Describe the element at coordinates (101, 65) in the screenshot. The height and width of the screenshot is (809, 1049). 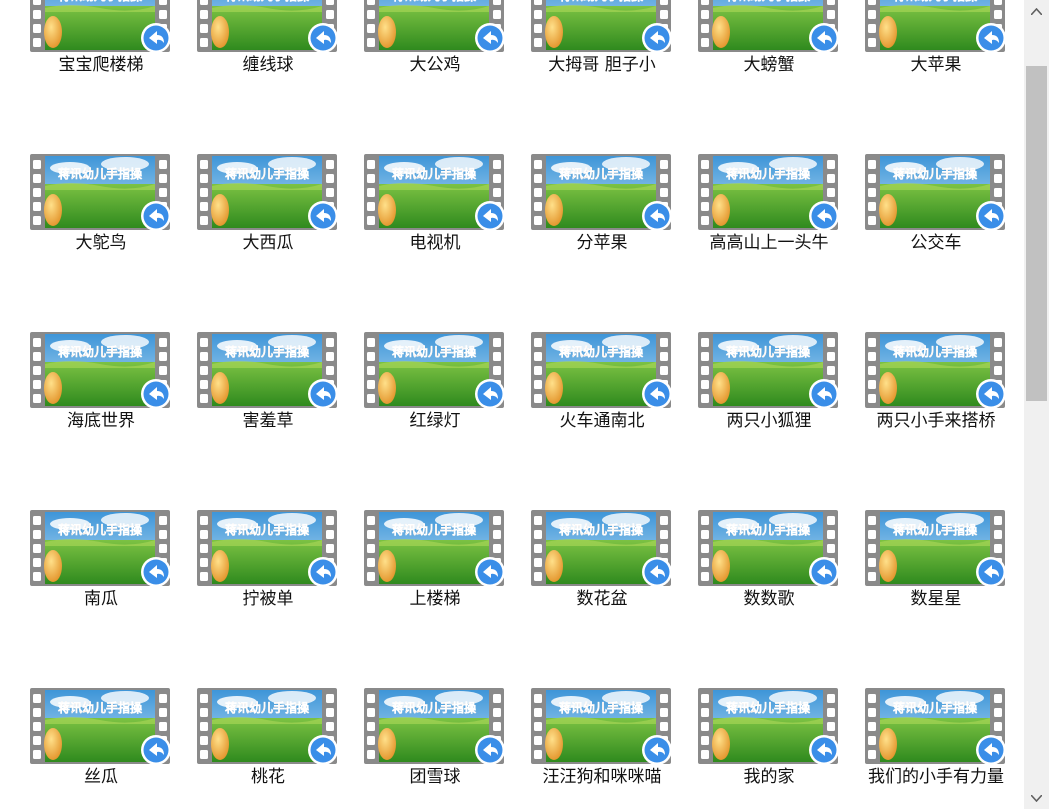
I see `video-title: 宝宝爬楼梯` at that location.